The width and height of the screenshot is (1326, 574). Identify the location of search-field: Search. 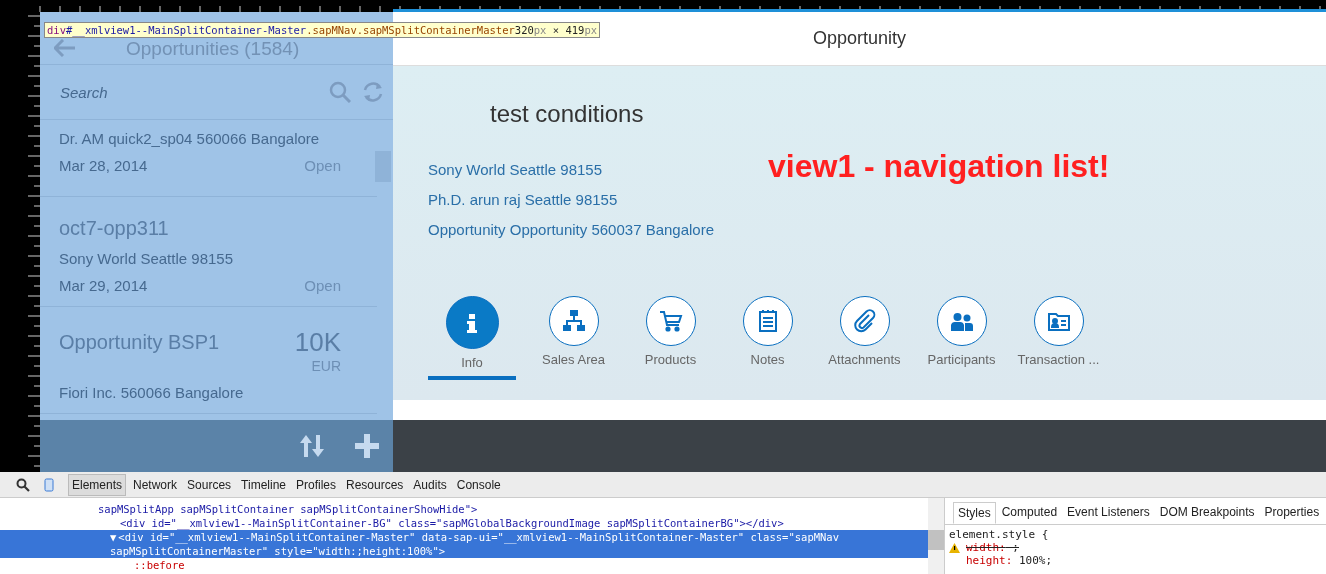
(189, 92).